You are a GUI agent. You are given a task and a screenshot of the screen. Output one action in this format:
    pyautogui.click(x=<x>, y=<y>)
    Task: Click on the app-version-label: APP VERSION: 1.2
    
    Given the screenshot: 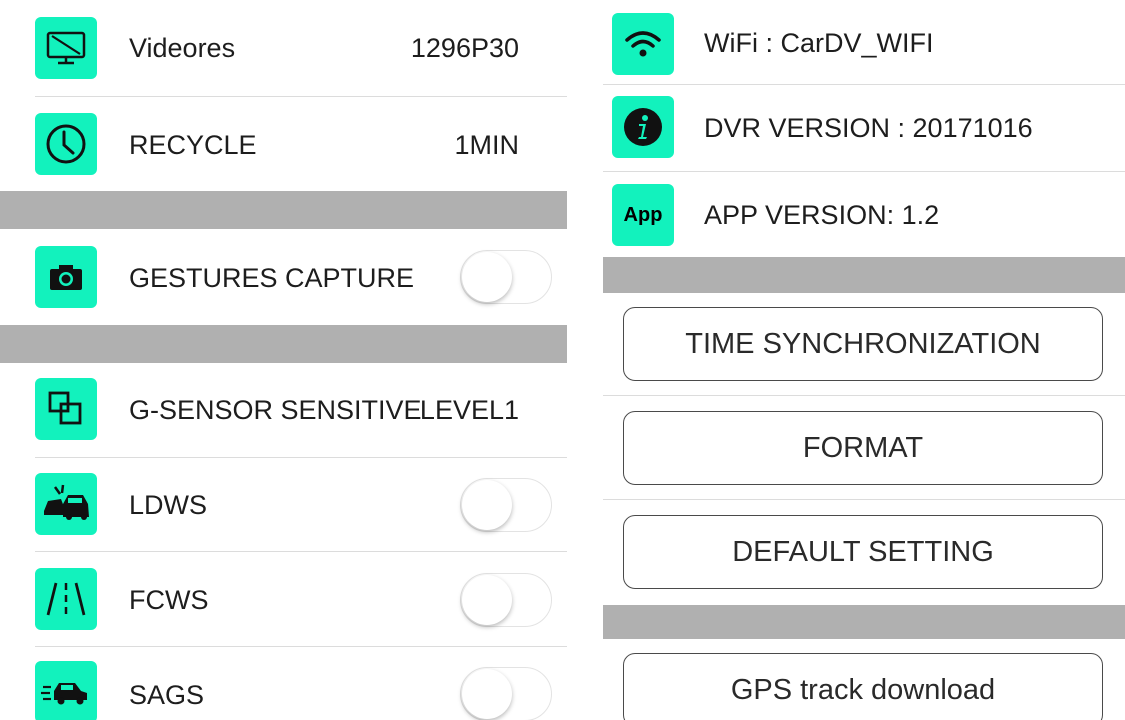 What is the action you would take?
    pyautogui.click(x=822, y=215)
    